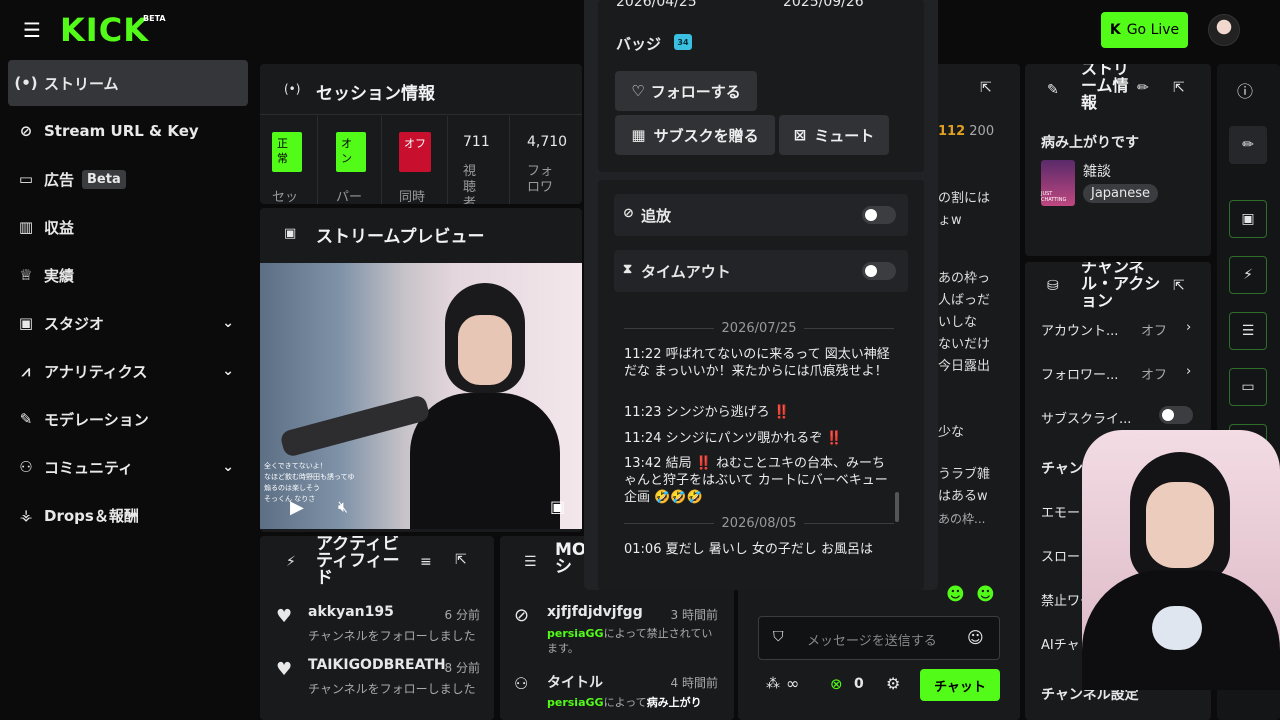 Image resolution: width=1280 pixels, height=720 pixels. I want to click on chat-icon: ▭, so click(1248, 387).